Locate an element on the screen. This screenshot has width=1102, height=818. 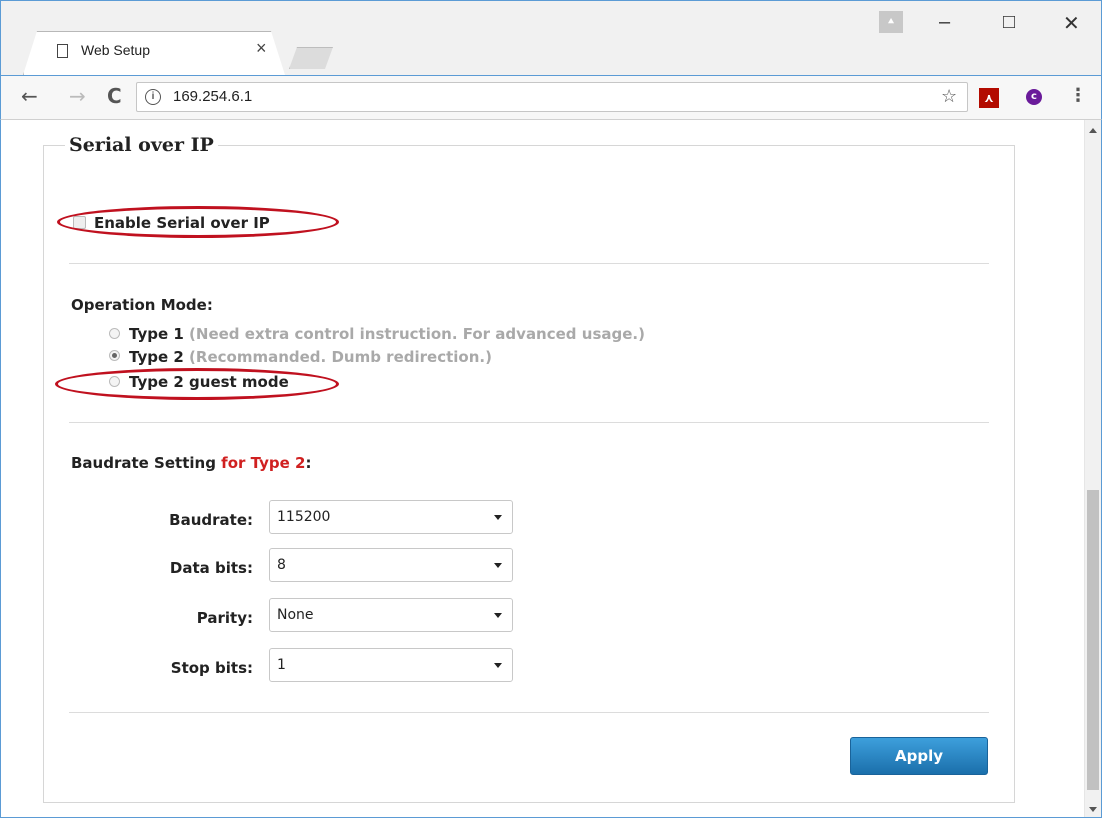
operation-mode-title: Operation Mode: is located at coordinates (142, 305).